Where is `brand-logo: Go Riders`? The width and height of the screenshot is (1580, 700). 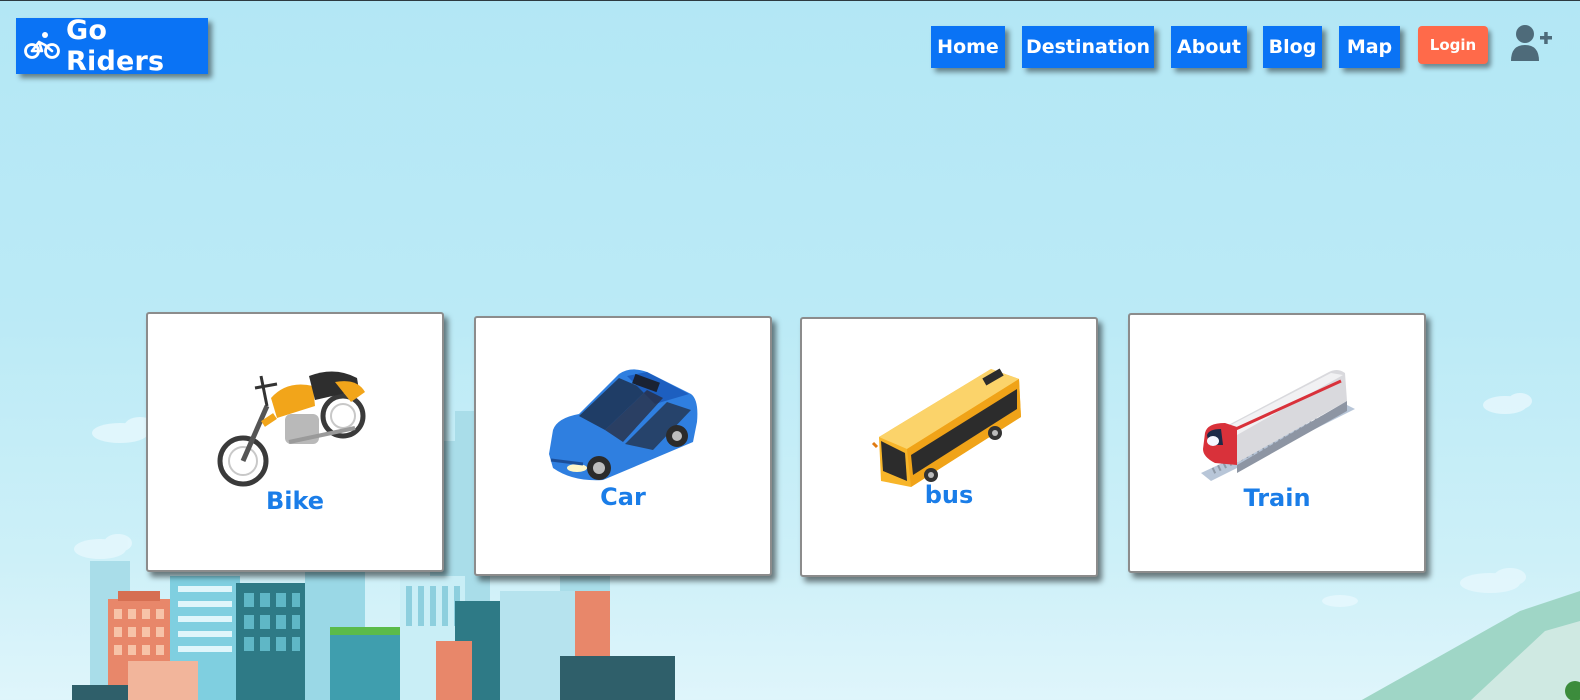
brand-logo: Go Riders is located at coordinates (112, 46).